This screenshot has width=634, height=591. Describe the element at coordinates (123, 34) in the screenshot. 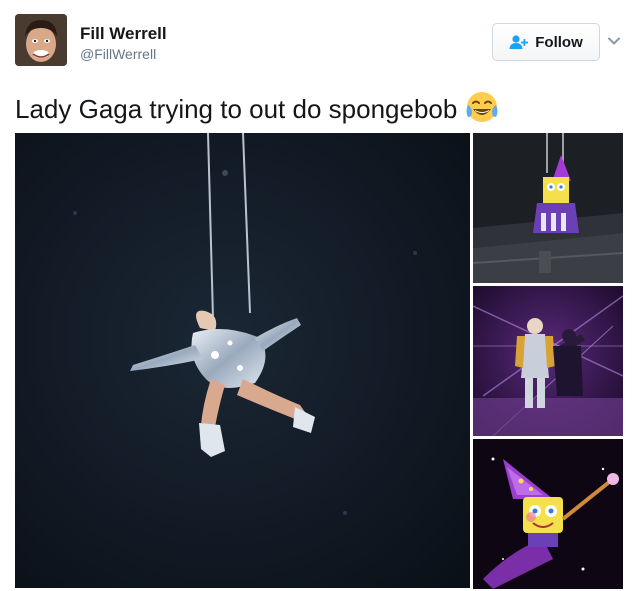

I see `display-name: Fill Werrell` at that location.